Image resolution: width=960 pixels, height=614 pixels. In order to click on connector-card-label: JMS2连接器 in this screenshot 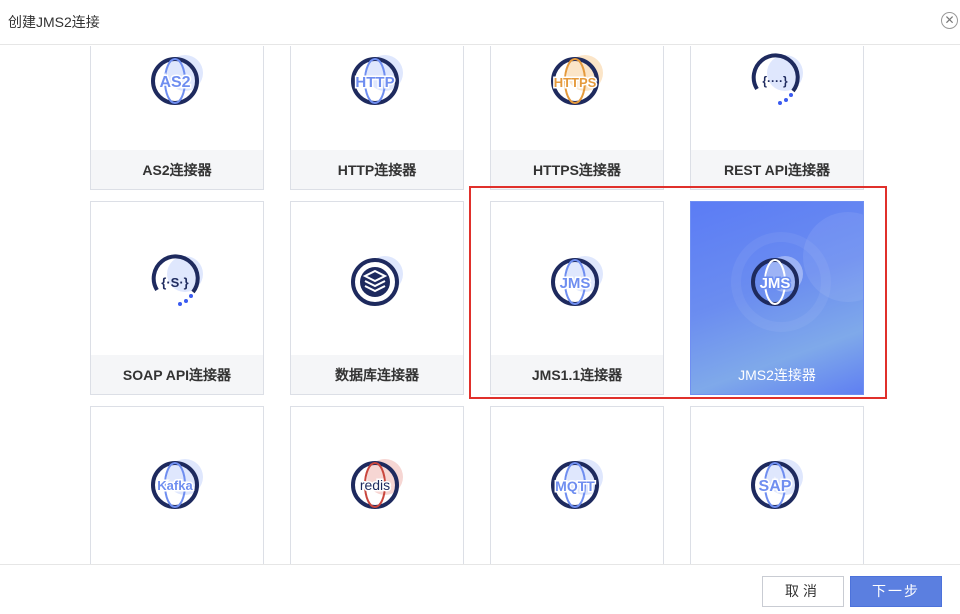, I will do `click(777, 375)`.